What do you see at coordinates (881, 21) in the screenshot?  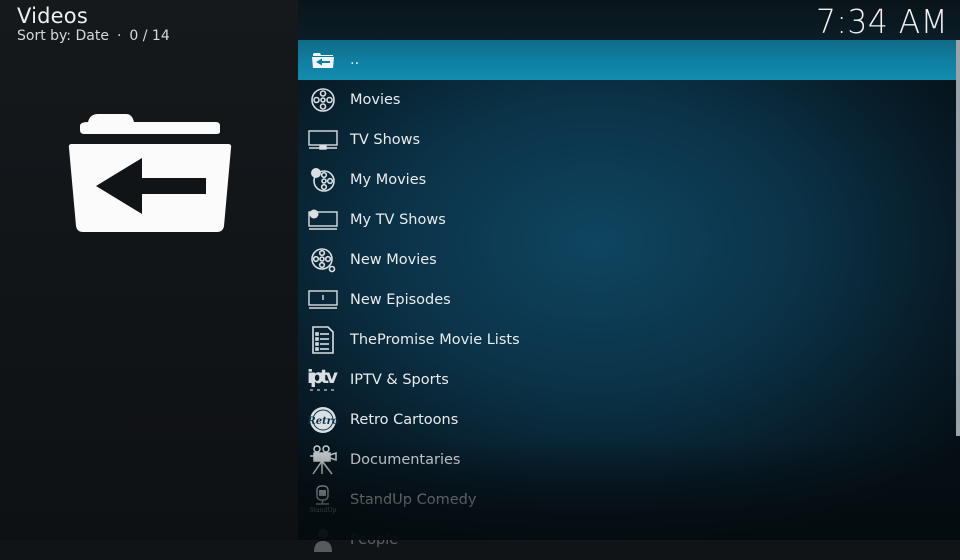 I see `clock: 7:34 AM` at bounding box center [881, 21].